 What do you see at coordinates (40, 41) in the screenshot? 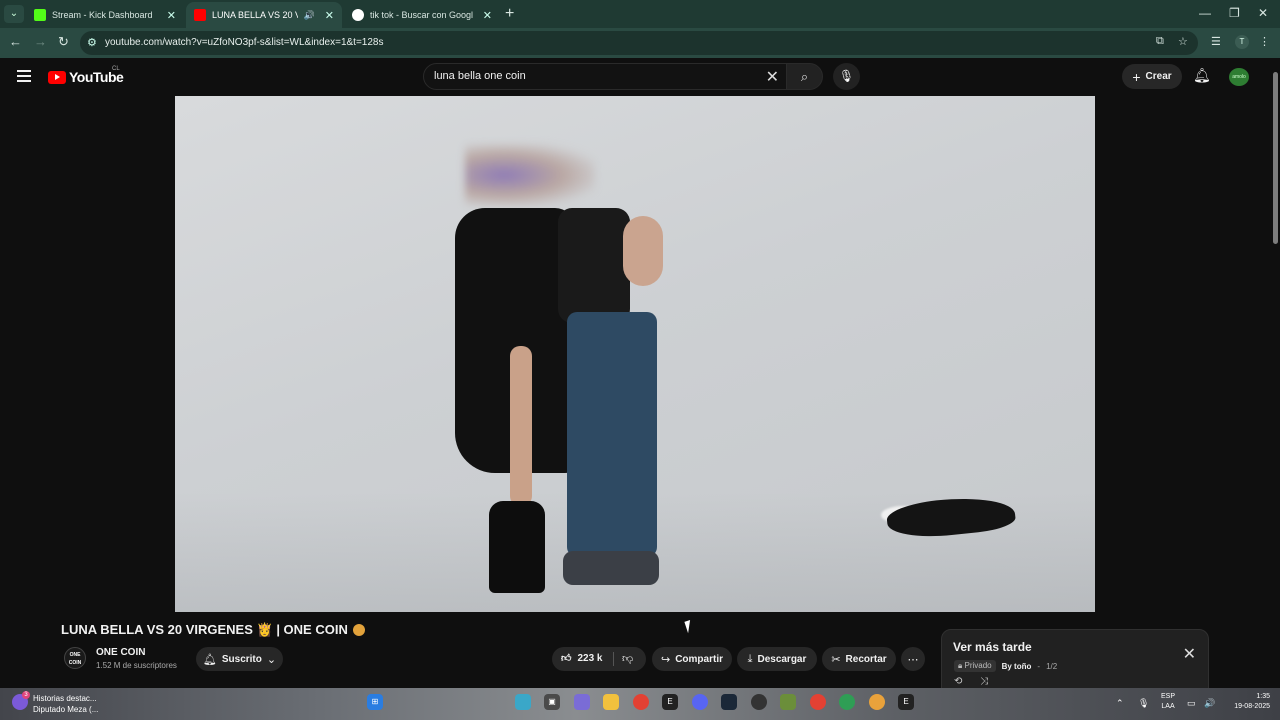
I see `forward-icon: →` at bounding box center [40, 41].